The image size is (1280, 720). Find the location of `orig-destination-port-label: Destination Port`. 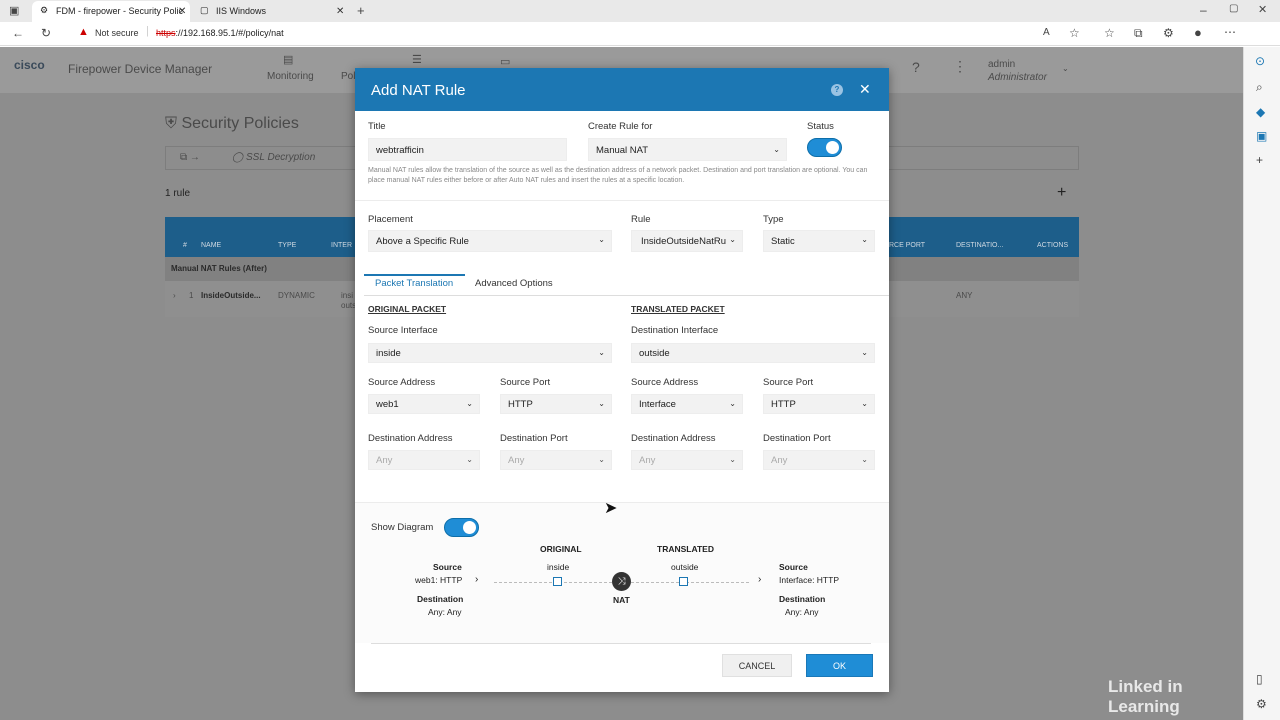

orig-destination-port-label: Destination Port is located at coordinates (534, 438).